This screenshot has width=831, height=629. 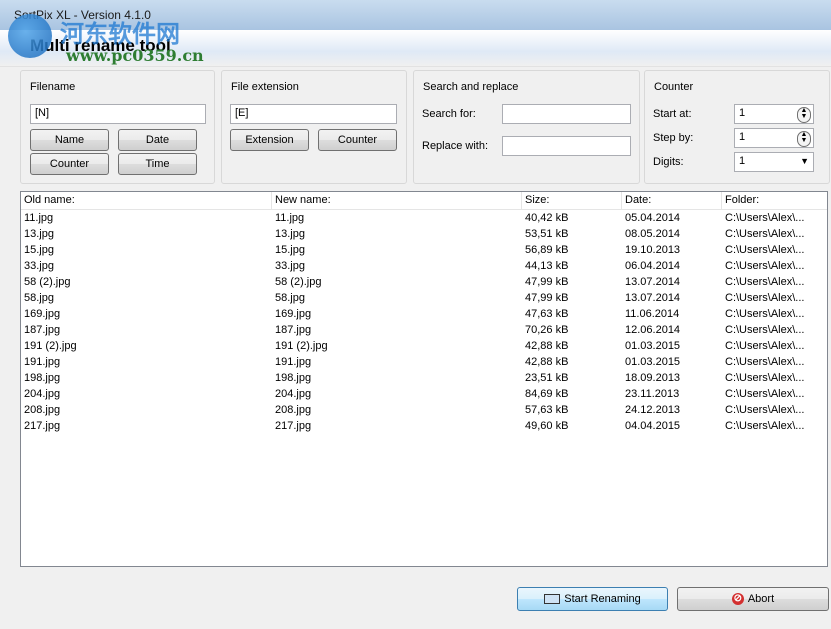 What do you see at coordinates (50, 346) in the screenshot?
I see `old-name-cell: 191 (2).jpg` at bounding box center [50, 346].